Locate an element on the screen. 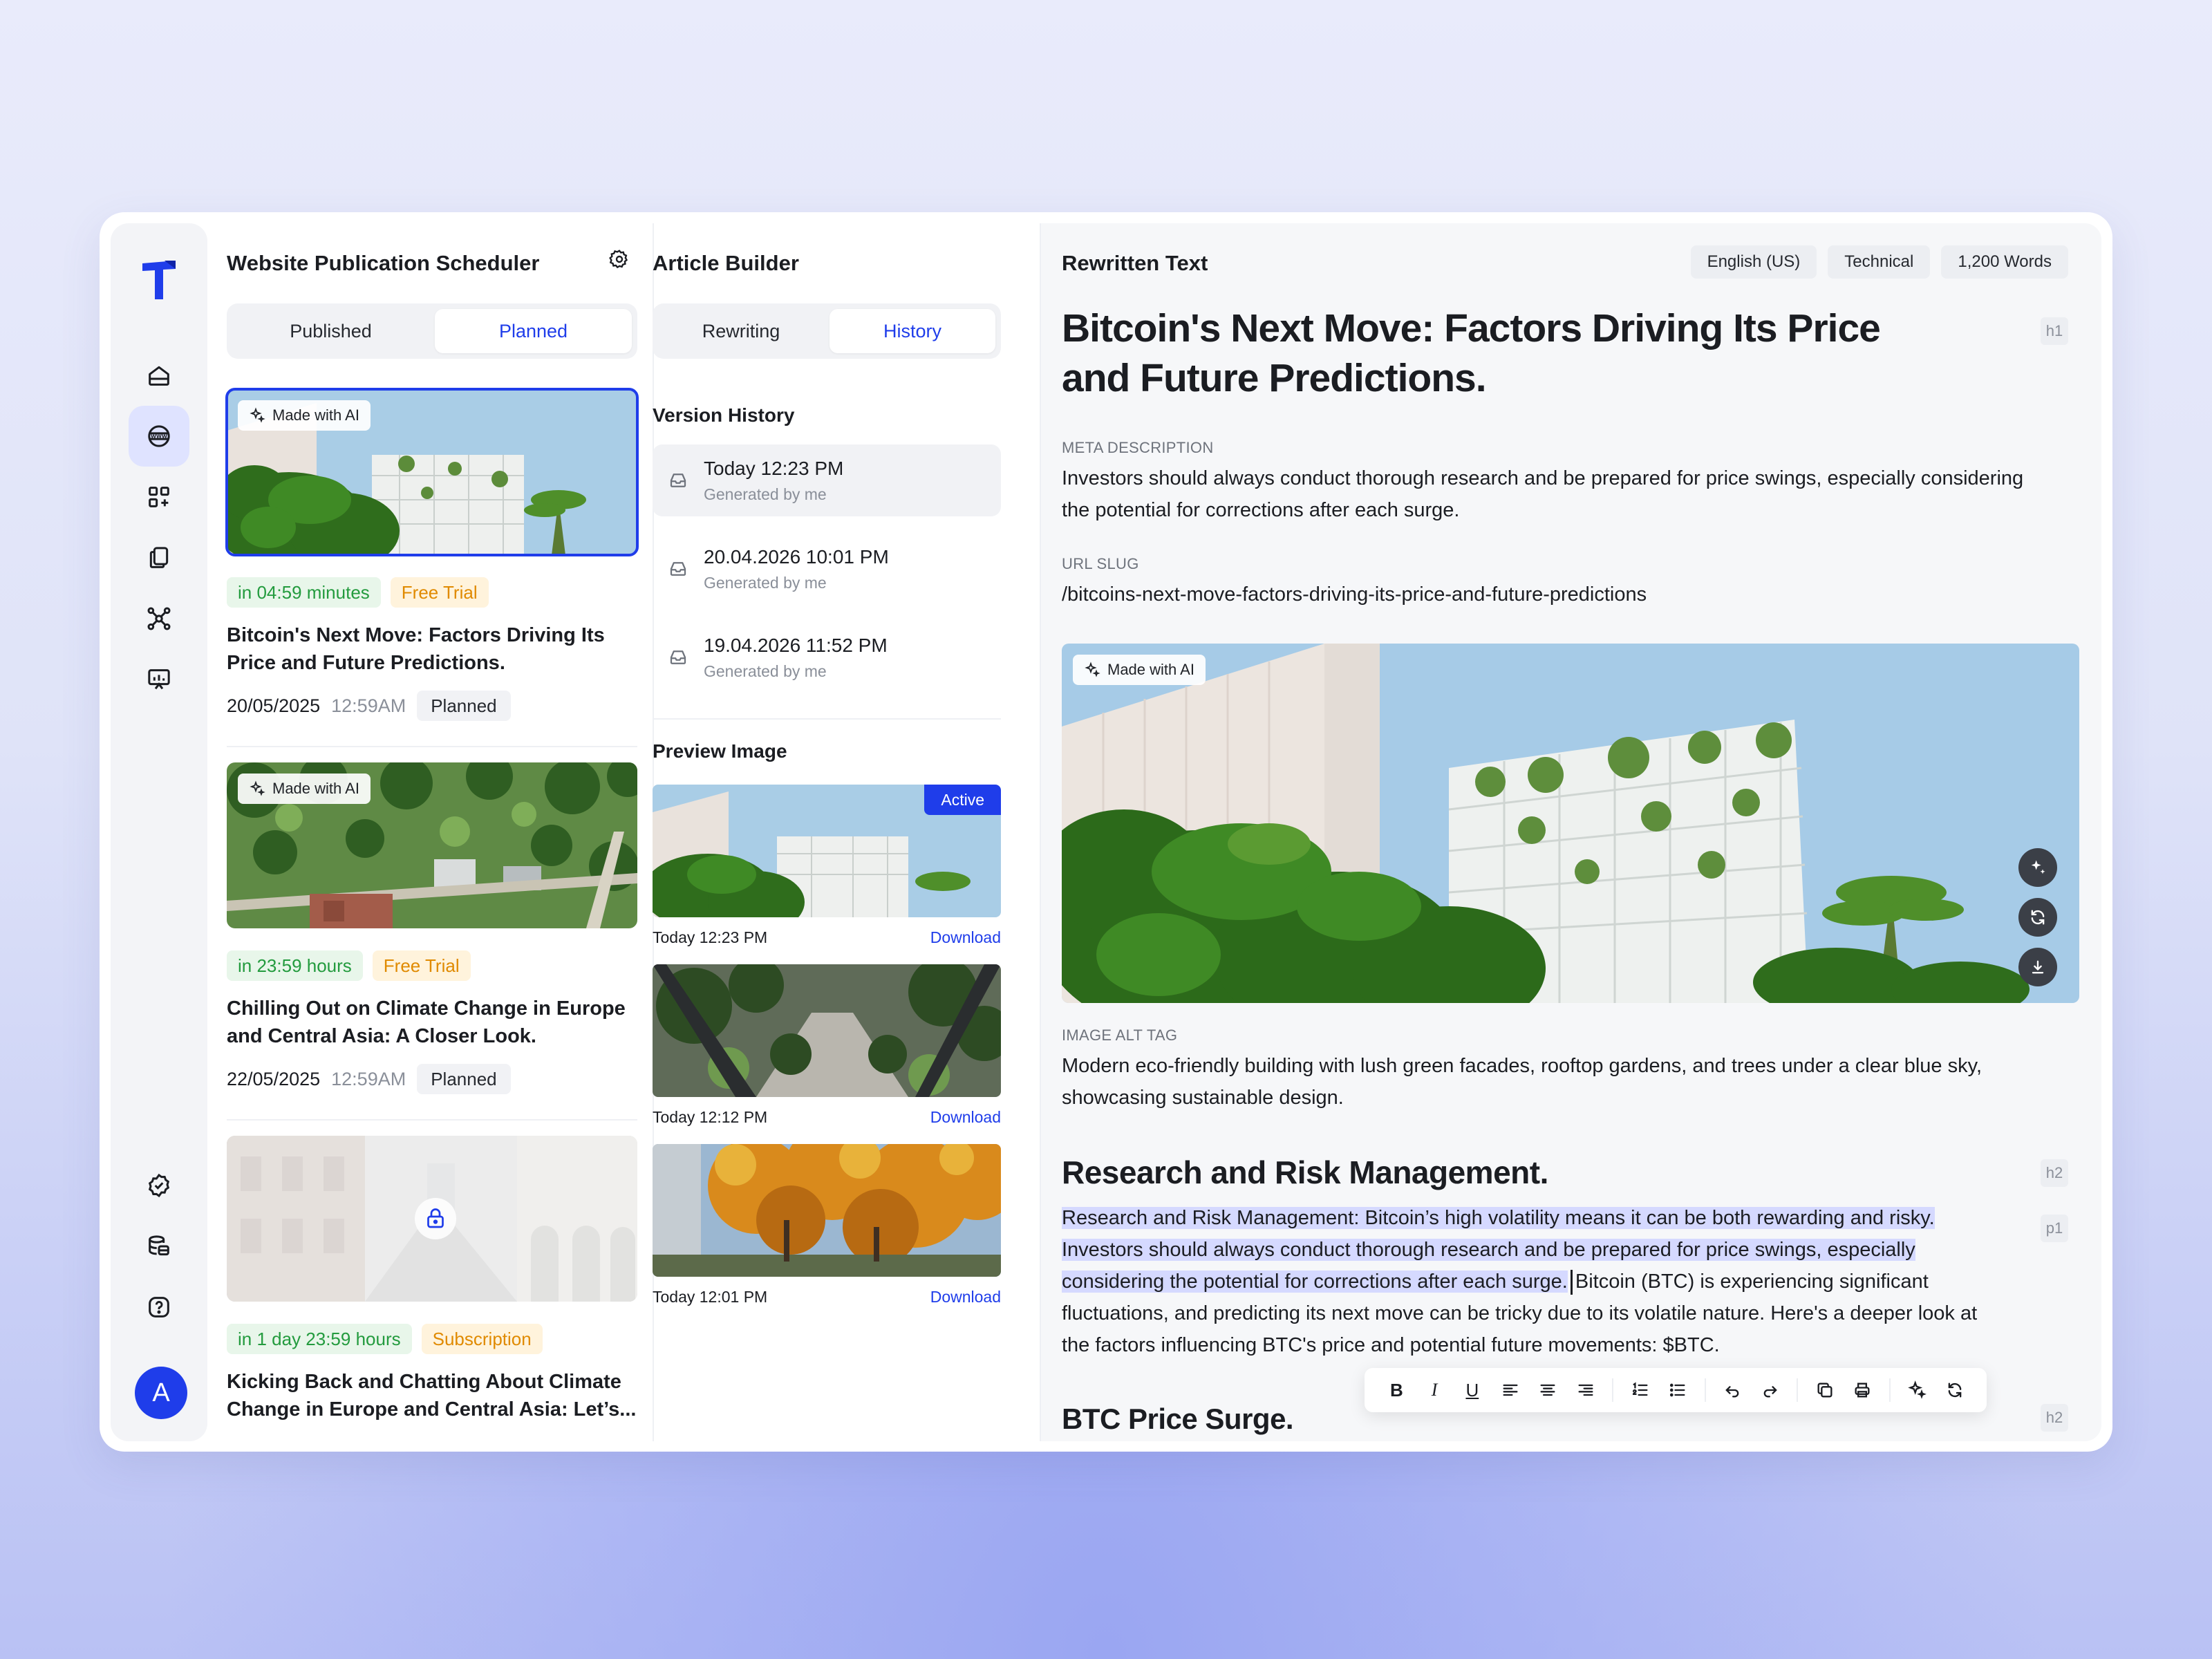 Image resolution: width=2212 pixels, height=1659 pixels. ai-regenerate-button is located at coordinates (2037, 868).